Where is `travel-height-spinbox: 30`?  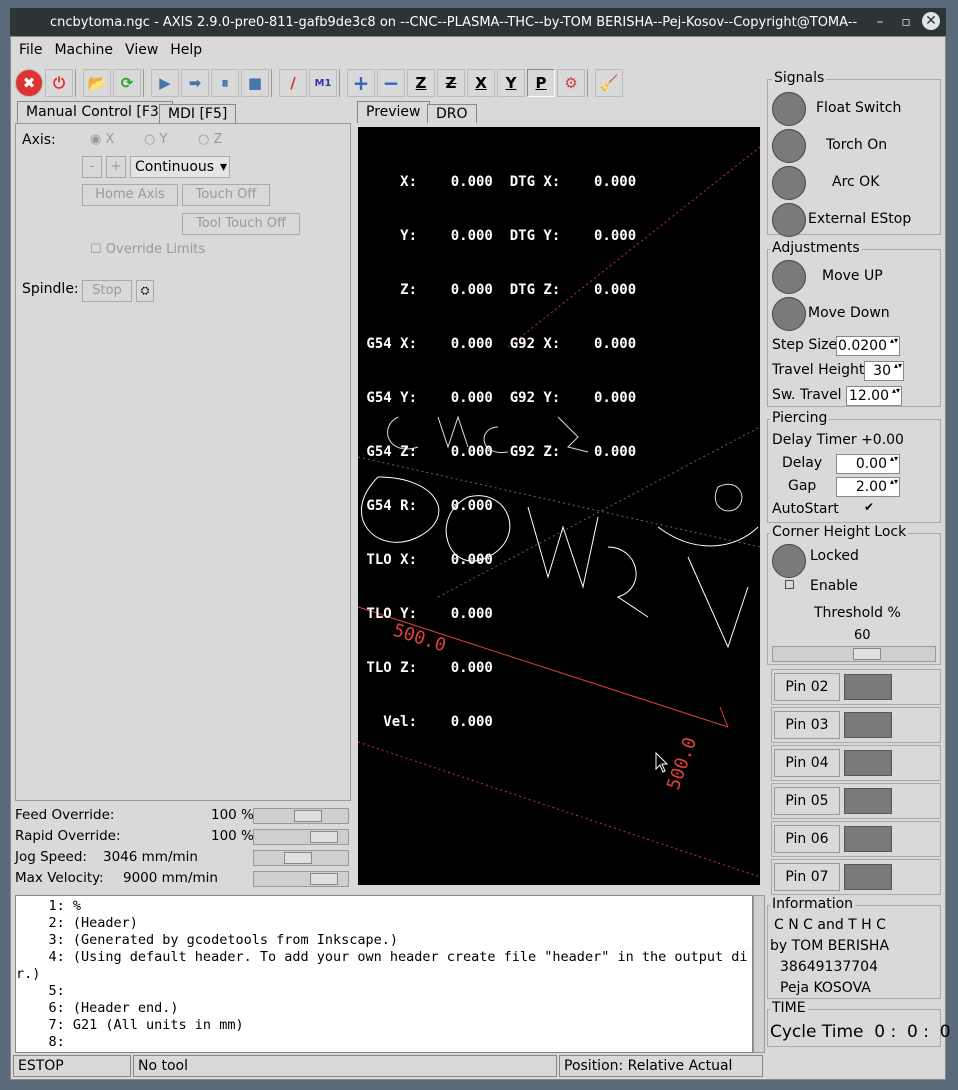 travel-height-spinbox: 30 is located at coordinates (884, 371).